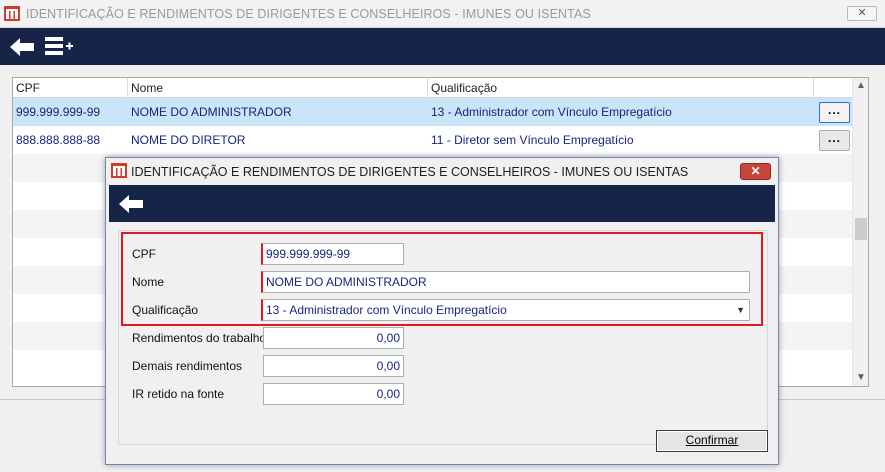 Image resolution: width=885 pixels, height=472 pixels. I want to click on confirm-button-label: Confirmar, so click(712, 440).